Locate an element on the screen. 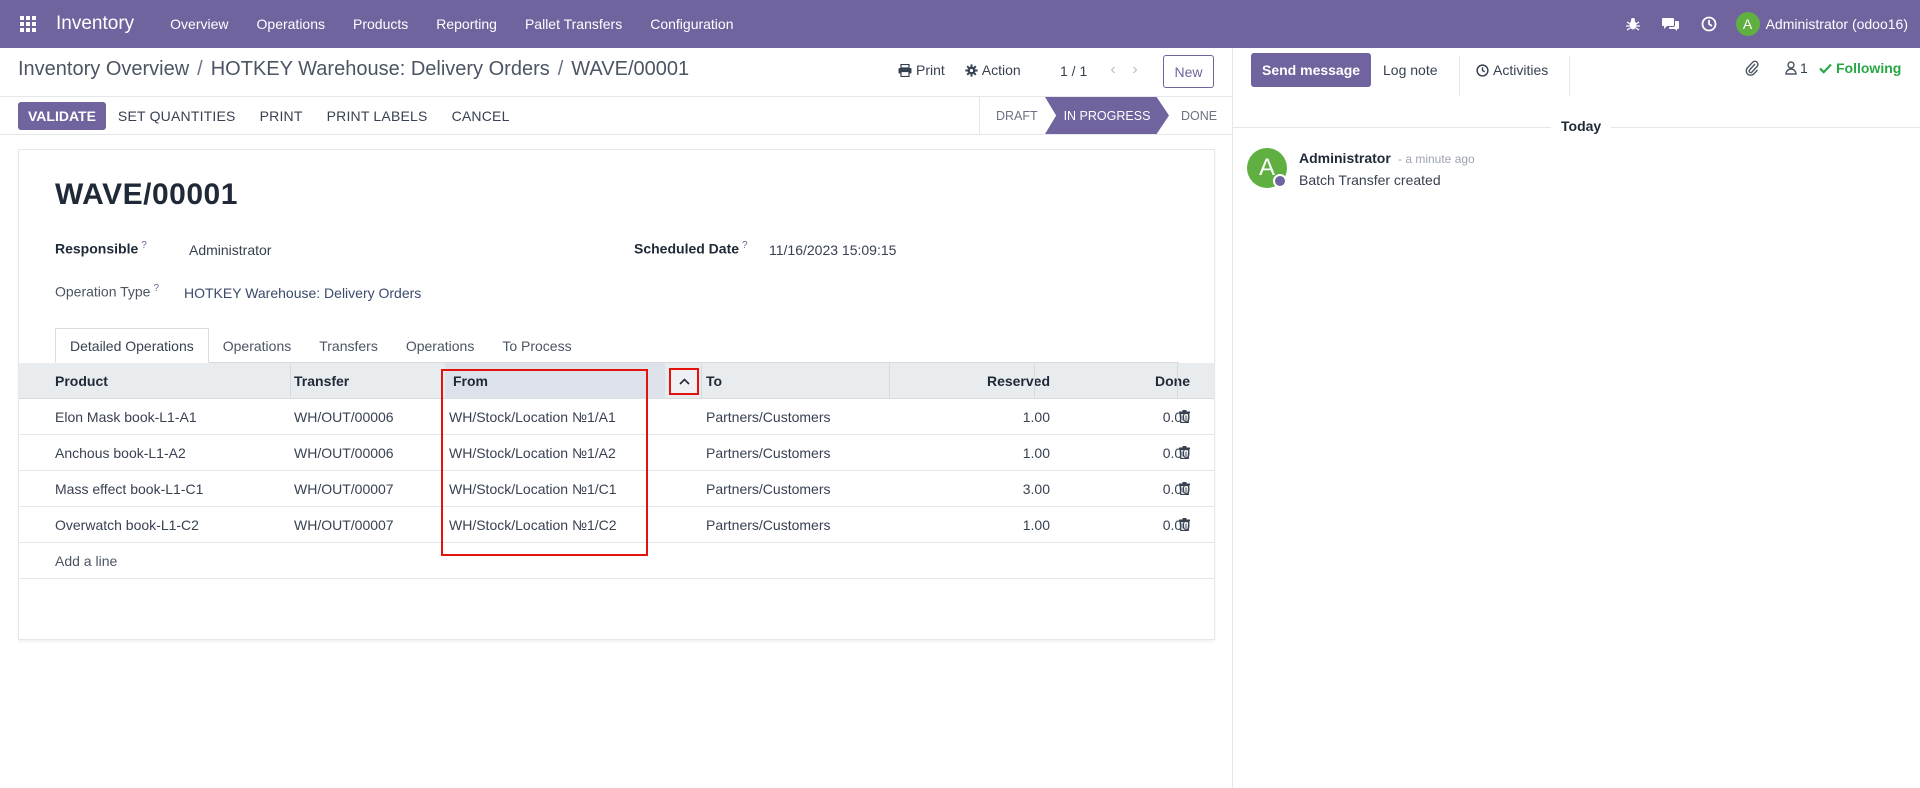  log-note-button: Log note is located at coordinates (1410, 70).